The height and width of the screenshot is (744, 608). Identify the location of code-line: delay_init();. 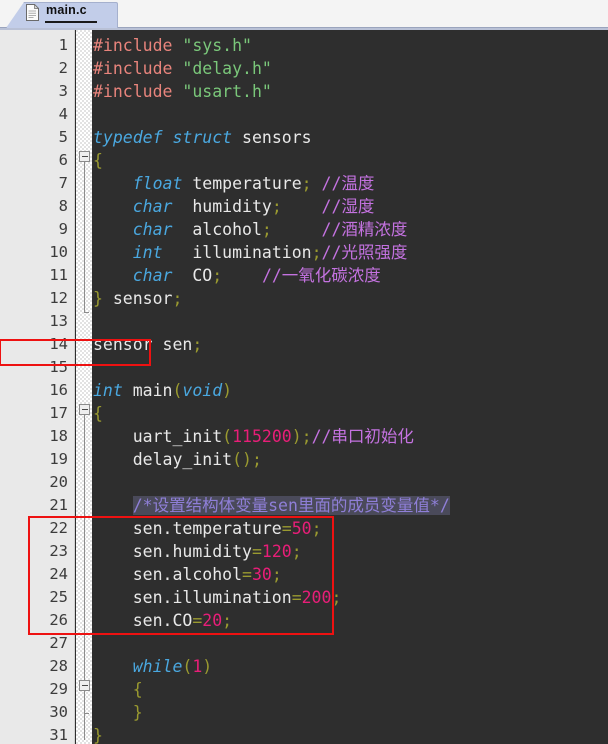
(177, 459).